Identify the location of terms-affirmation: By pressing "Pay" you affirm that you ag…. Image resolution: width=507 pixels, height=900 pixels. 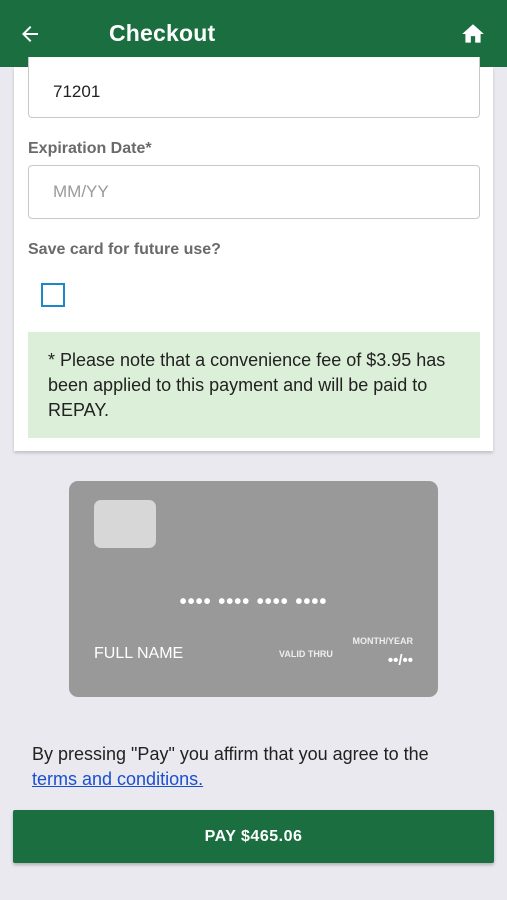
(262, 767).